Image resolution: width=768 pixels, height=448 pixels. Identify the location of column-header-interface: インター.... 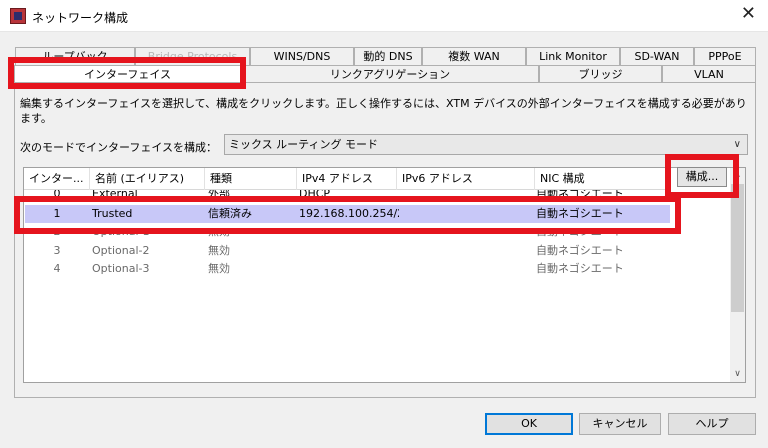
(57, 179).